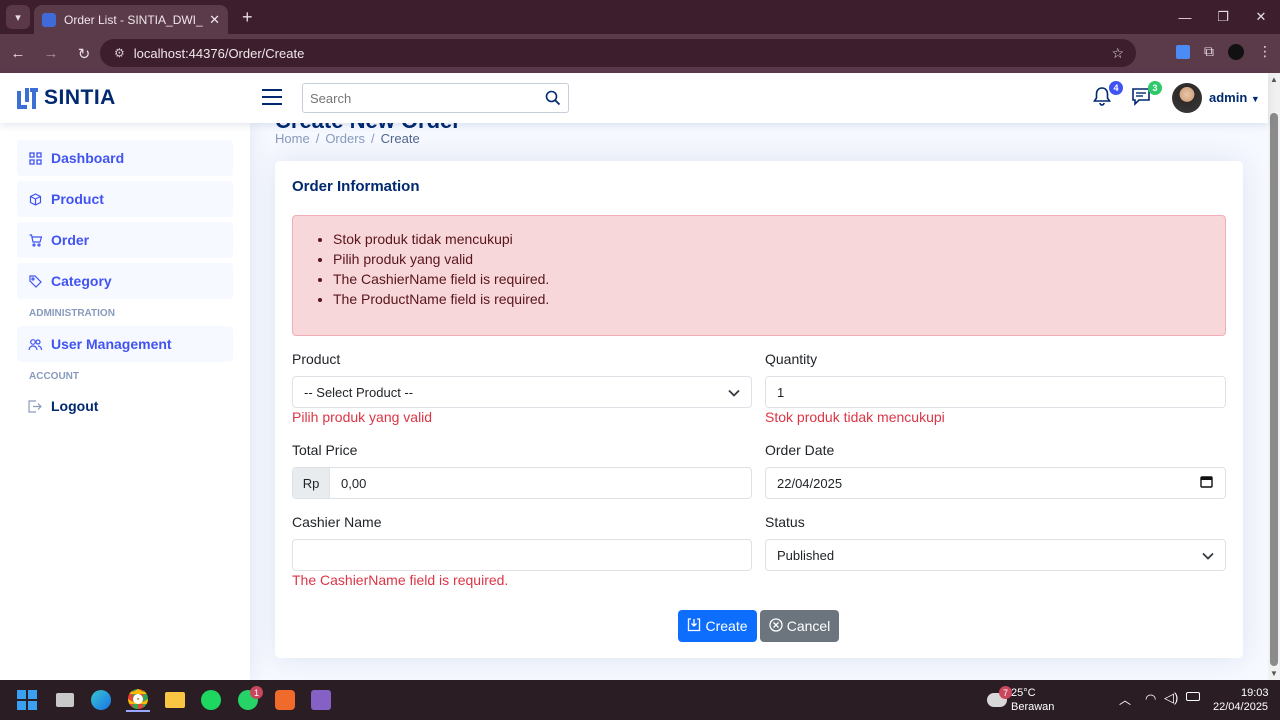  What do you see at coordinates (634, 98) in the screenshot?
I see `app-header: SINTIA 4 3 admin ▼` at bounding box center [634, 98].